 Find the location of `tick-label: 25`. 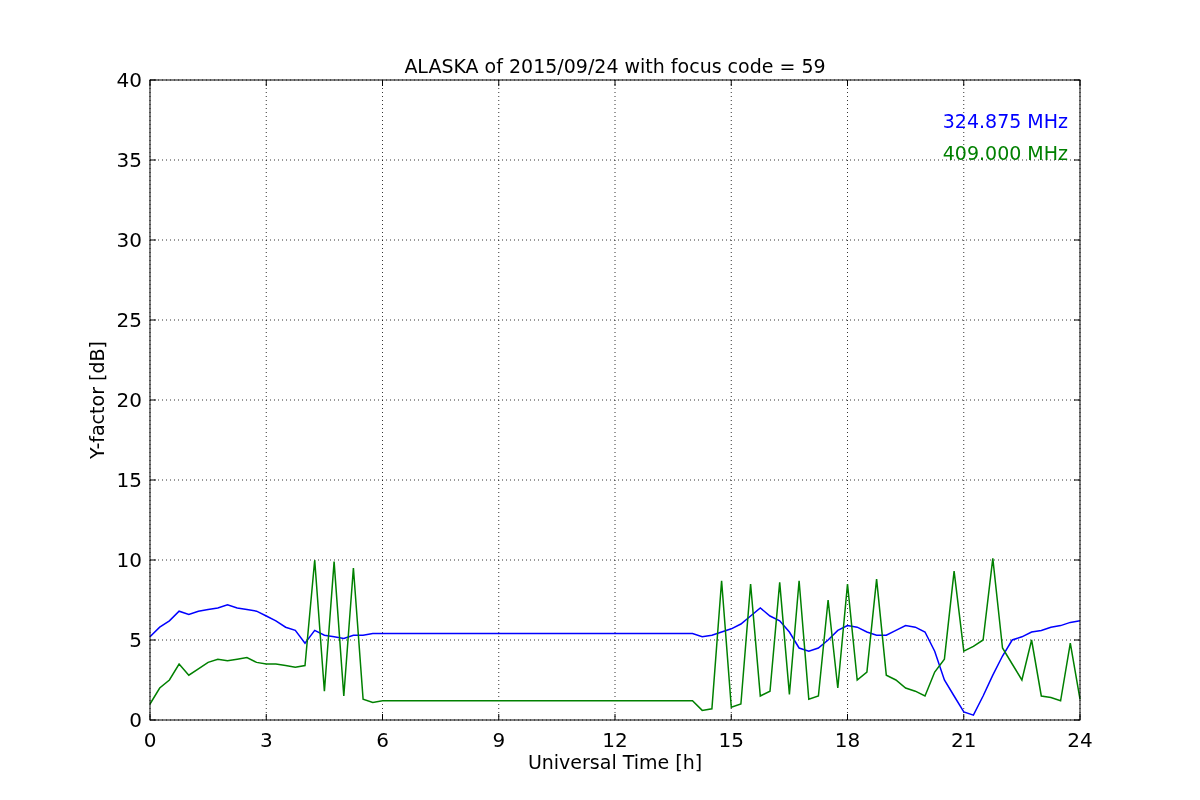

tick-label: 25 is located at coordinates (129, 320).